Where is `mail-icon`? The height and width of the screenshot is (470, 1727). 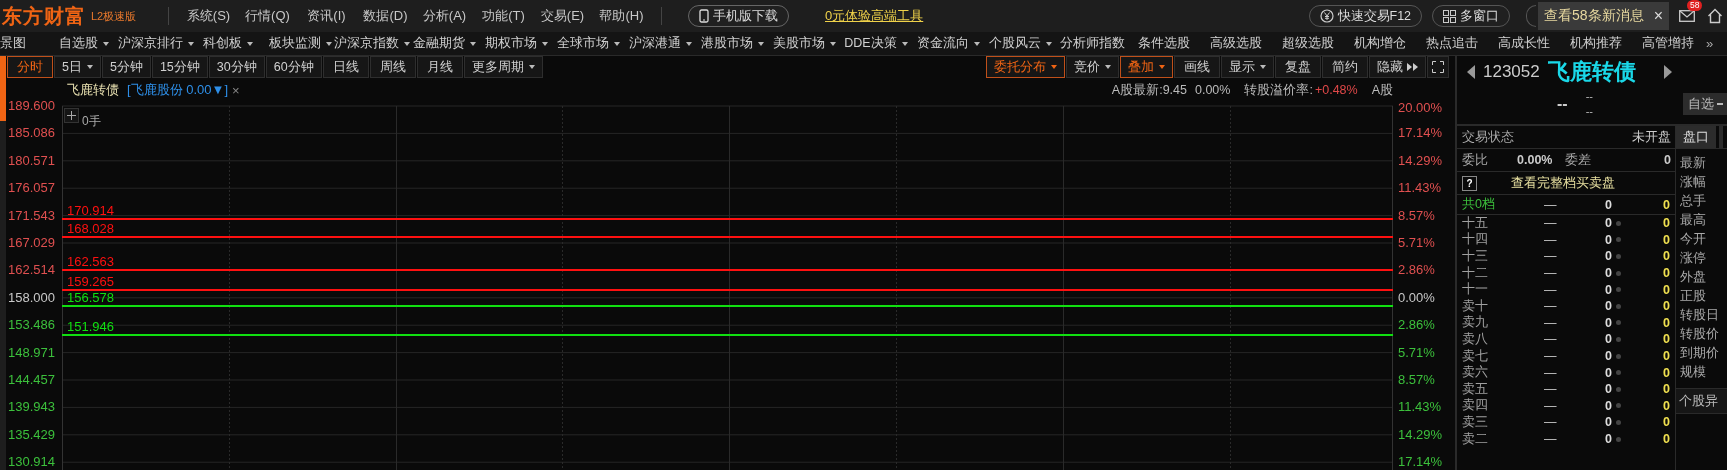 mail-icon is located at coordinates (1687, 16).